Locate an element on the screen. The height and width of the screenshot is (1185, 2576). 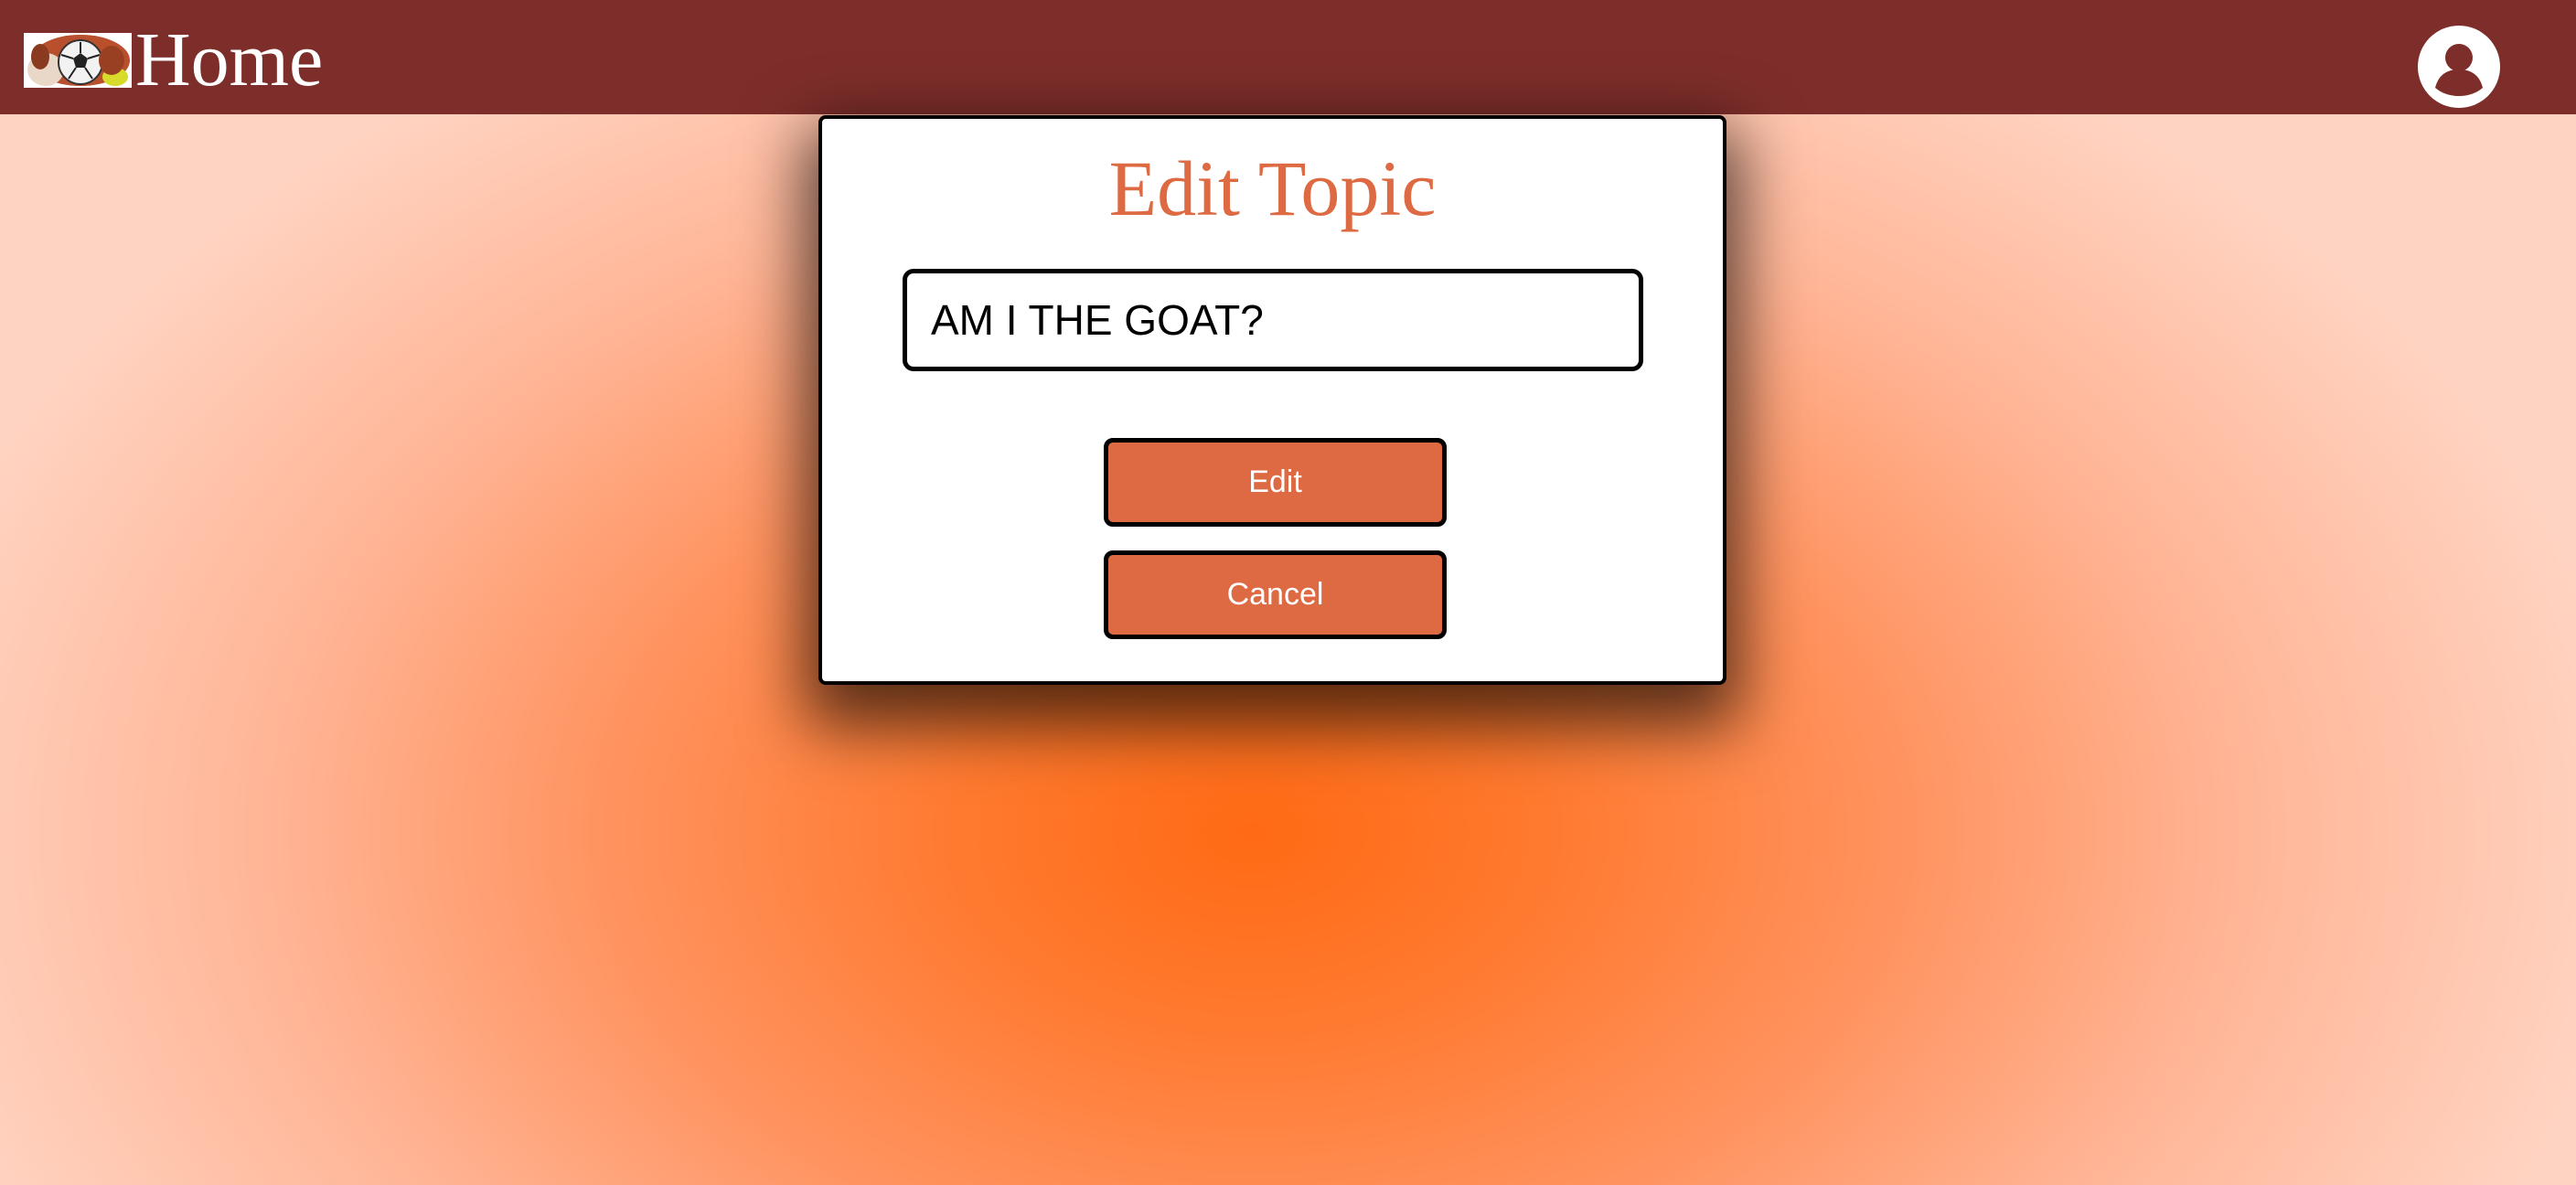
top-bar: Home is located at coordinates (1288, 57).